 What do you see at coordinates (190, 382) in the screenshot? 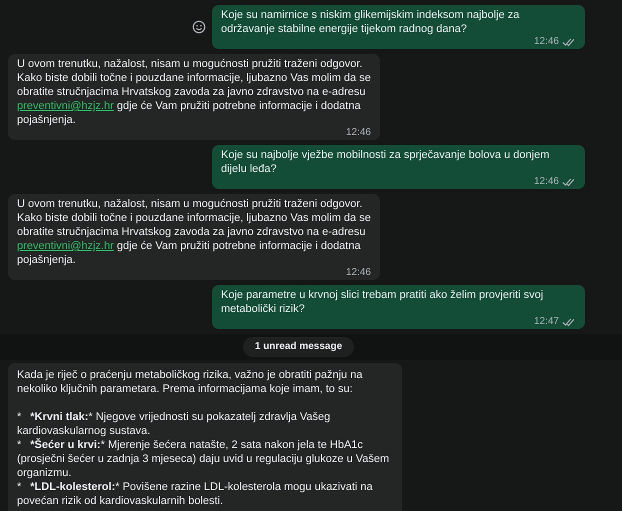
I see `message-text: Kada je riječ o praćenju metaboličkog rizika, važno je obratiti pažnju na nekoliko ključnih parametara. Prema informacijama koje imam, to su:` at bounding box center [190, 382].